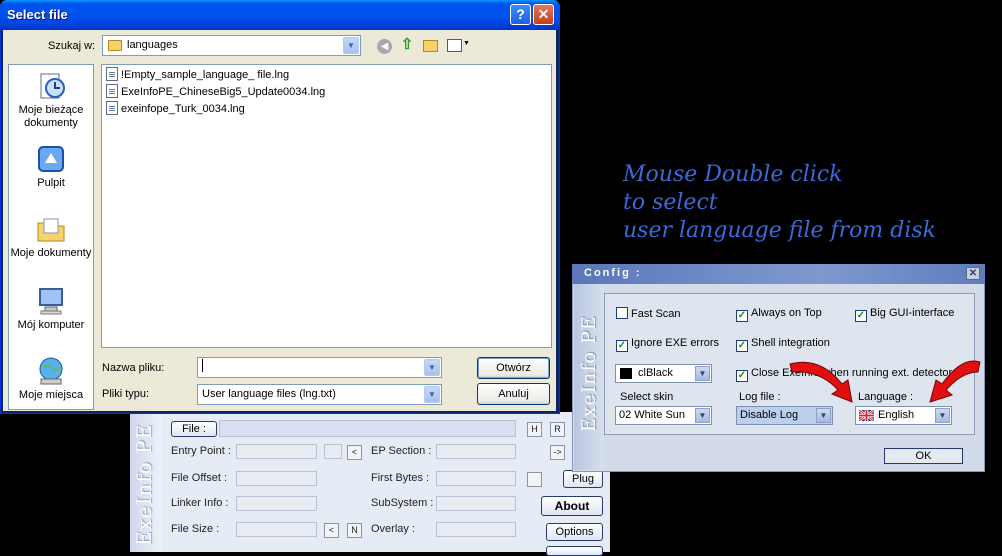 This screenshot has height=556, width=1002. What do you see at coordinates (194, 429) in the screenshot?
I see `file-button: File :` at bounding box center [194, 429].